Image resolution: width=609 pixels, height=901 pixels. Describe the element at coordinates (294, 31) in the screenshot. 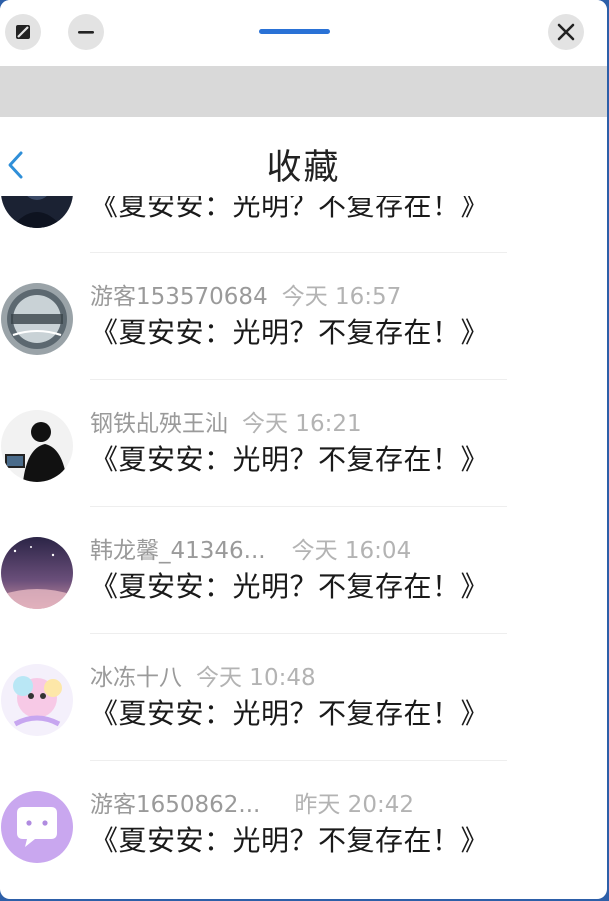

I see `drag-handle` at that location.